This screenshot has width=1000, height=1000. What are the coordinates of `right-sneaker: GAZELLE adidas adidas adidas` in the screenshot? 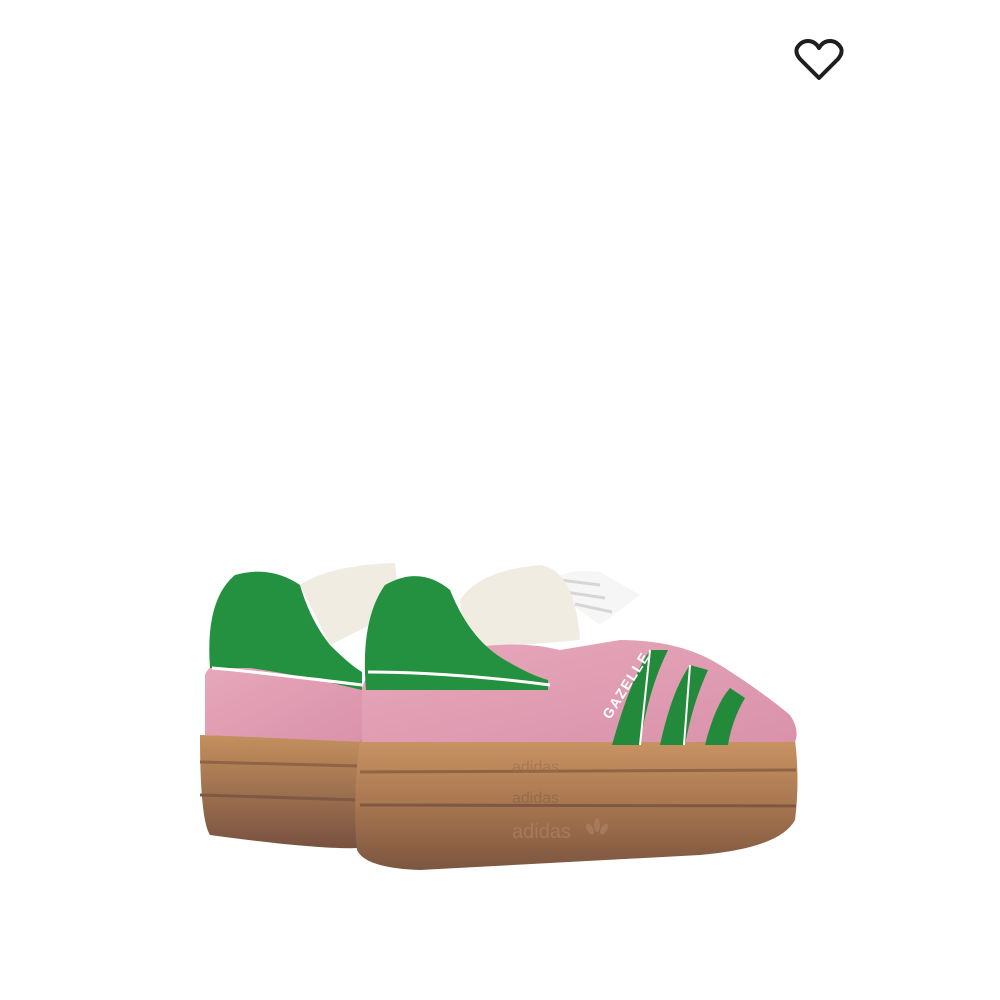 It's located at (576, 717).